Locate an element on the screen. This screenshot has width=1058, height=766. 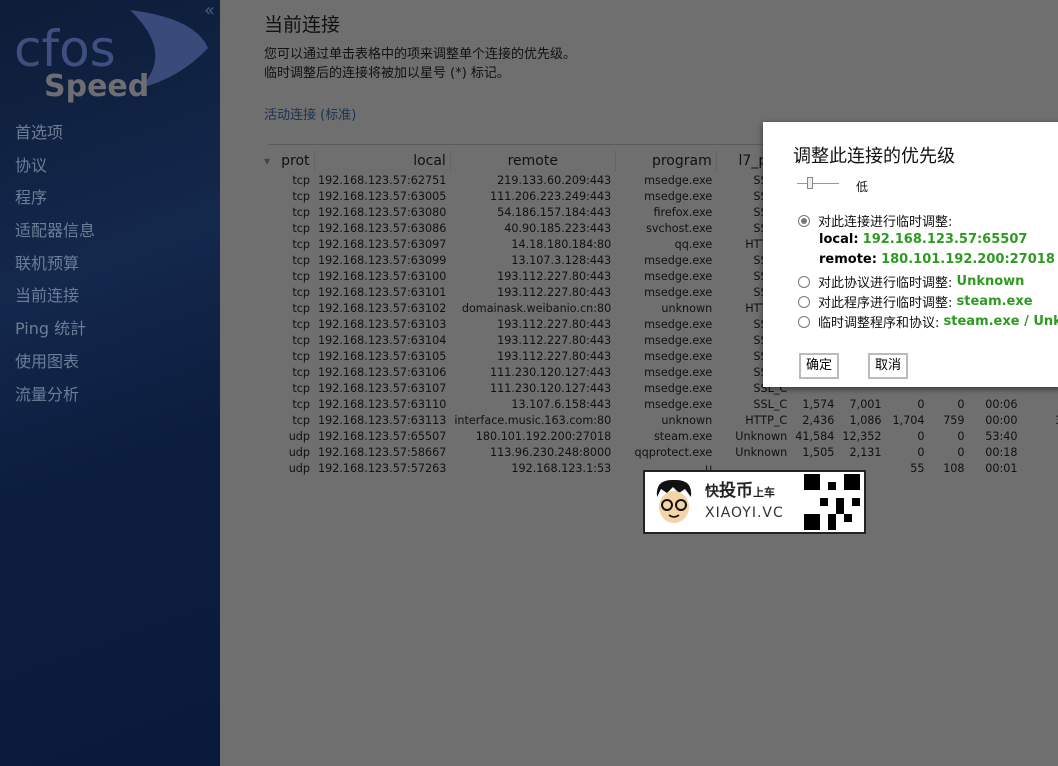
table-cell: 2,436 is located at coordinates (818, 420).